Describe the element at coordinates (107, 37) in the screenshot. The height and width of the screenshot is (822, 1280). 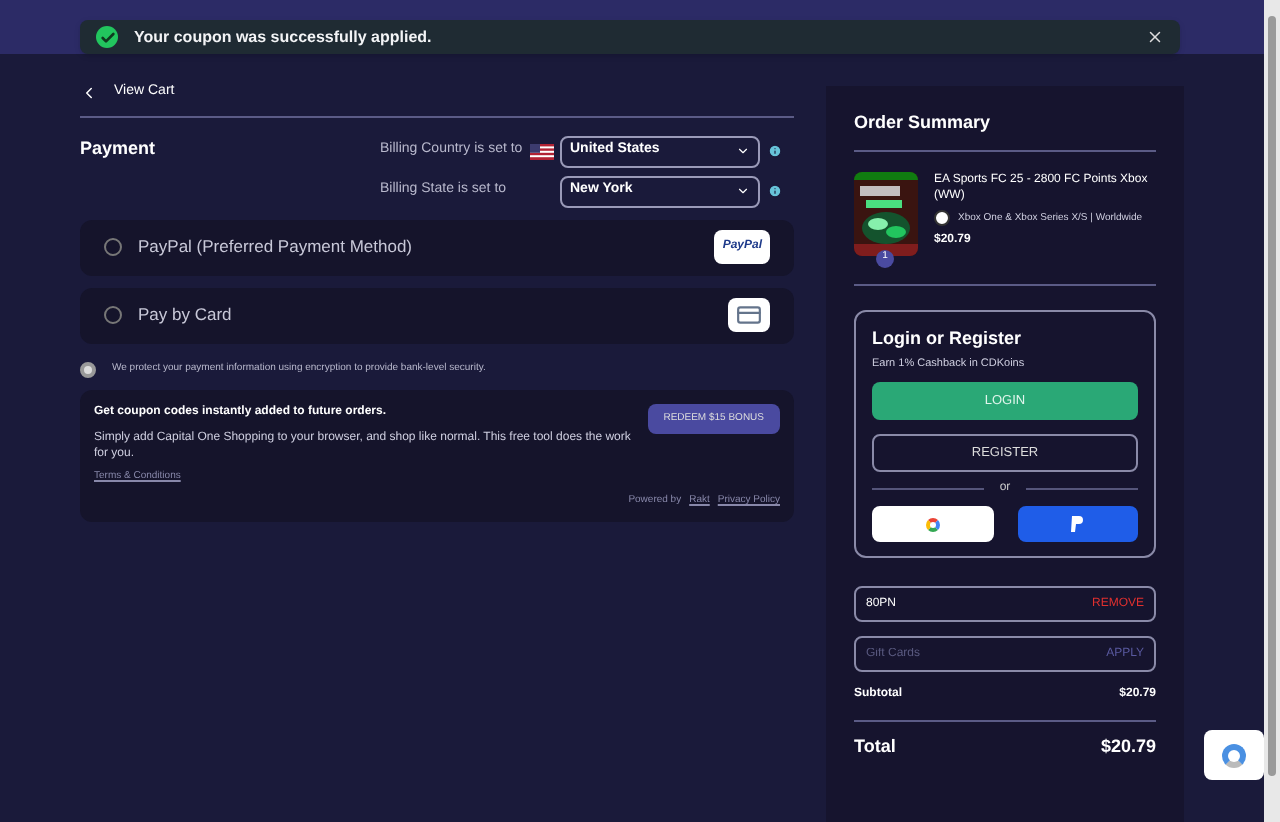
I see `success-icon` at that location.